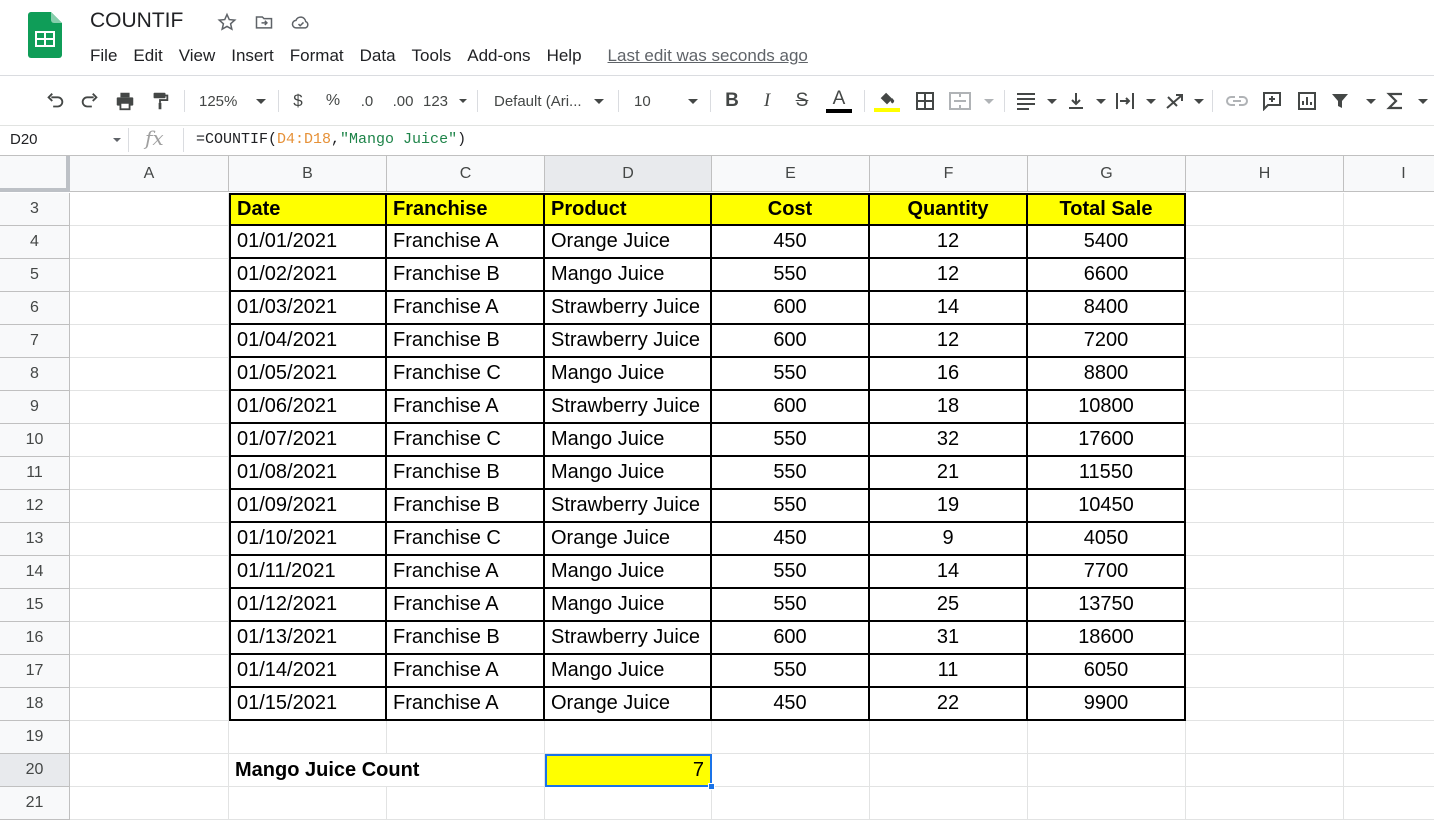  I want to click on text-rotate-icon, so click(1184, 101).